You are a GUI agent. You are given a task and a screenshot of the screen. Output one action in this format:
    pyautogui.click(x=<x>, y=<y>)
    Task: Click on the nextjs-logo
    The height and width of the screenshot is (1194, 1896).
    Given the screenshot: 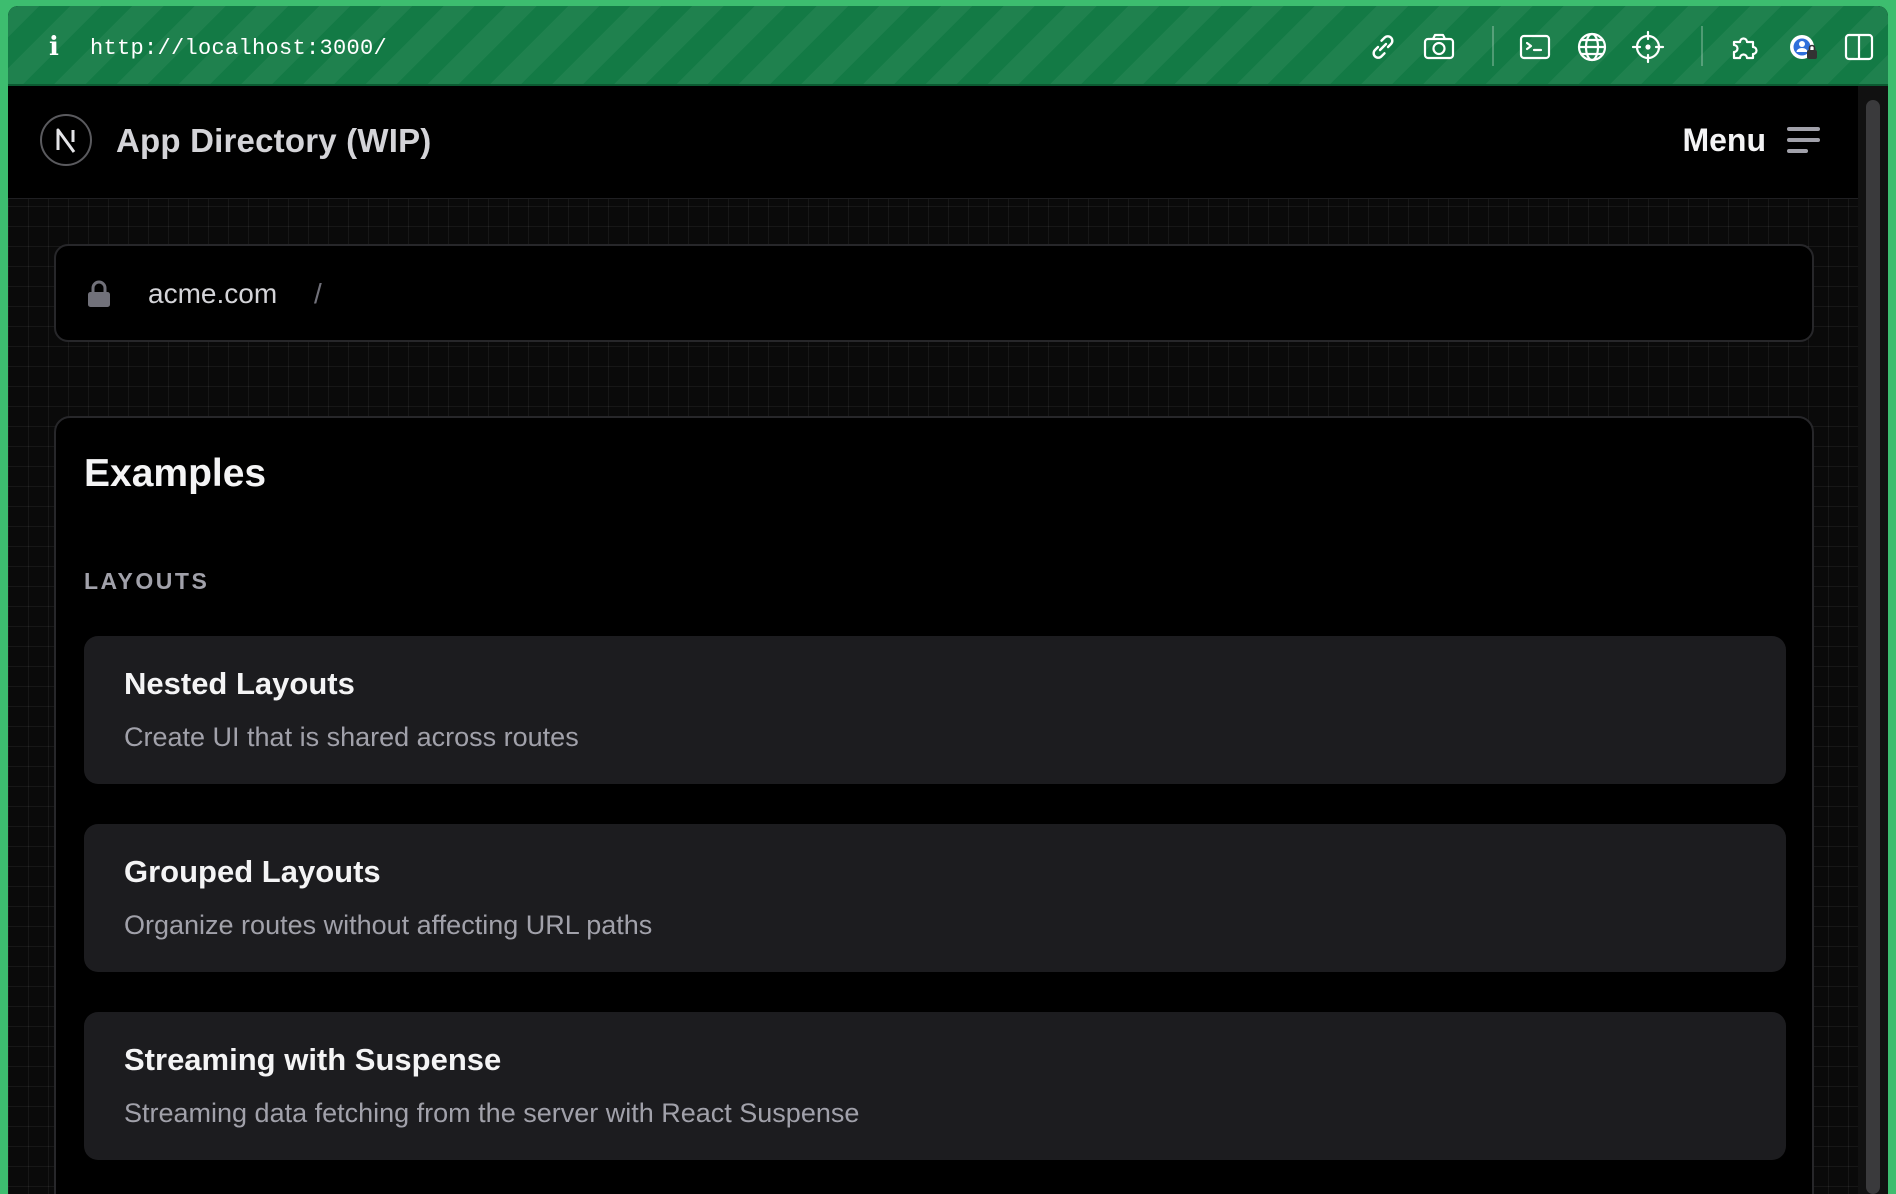 What is the action you would take?
    pyautogui.click(x=66, y=140)
    